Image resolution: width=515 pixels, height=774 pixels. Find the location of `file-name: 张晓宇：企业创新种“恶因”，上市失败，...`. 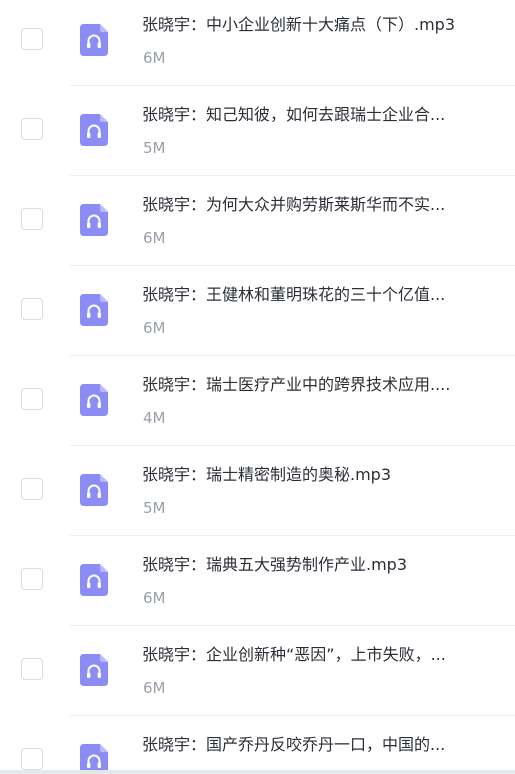

file-name: 张晓宇：企业创新种“恶因”，上市失败，... is located at coordinates (317, 655).